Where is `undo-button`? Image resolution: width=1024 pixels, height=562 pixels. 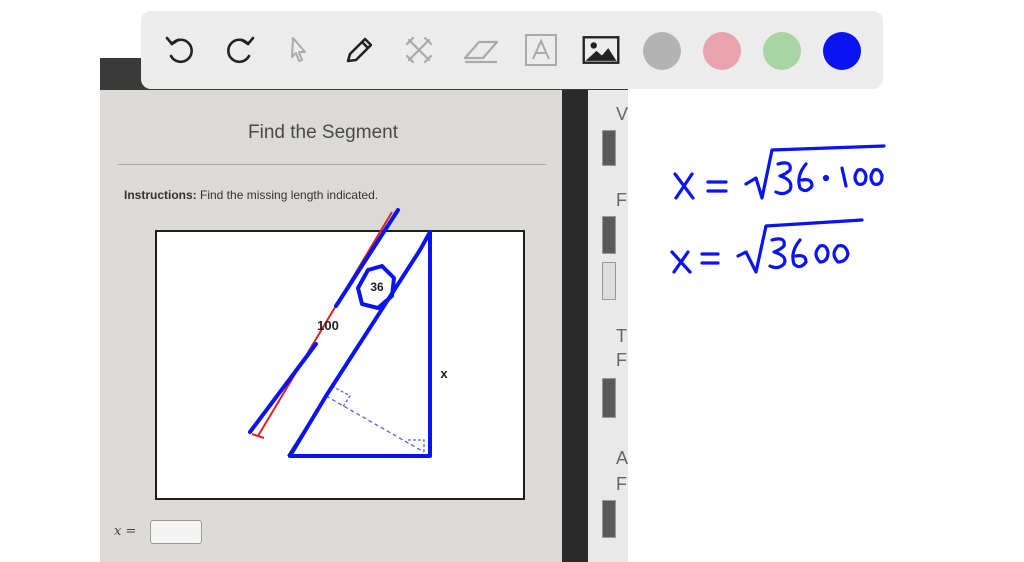
undo-button is located at coordinates (181, 50).